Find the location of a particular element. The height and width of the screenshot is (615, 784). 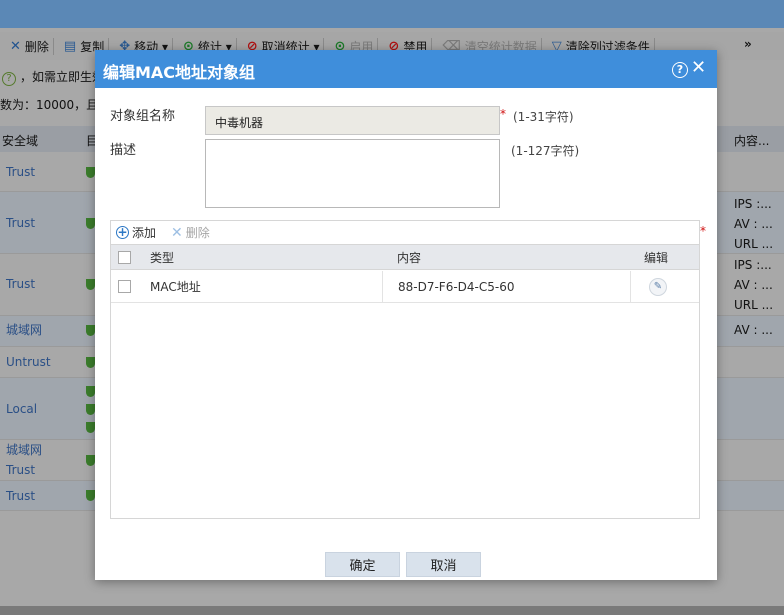

toolbar-delete: ✕ 删除 is located at coordinates (30, 46).